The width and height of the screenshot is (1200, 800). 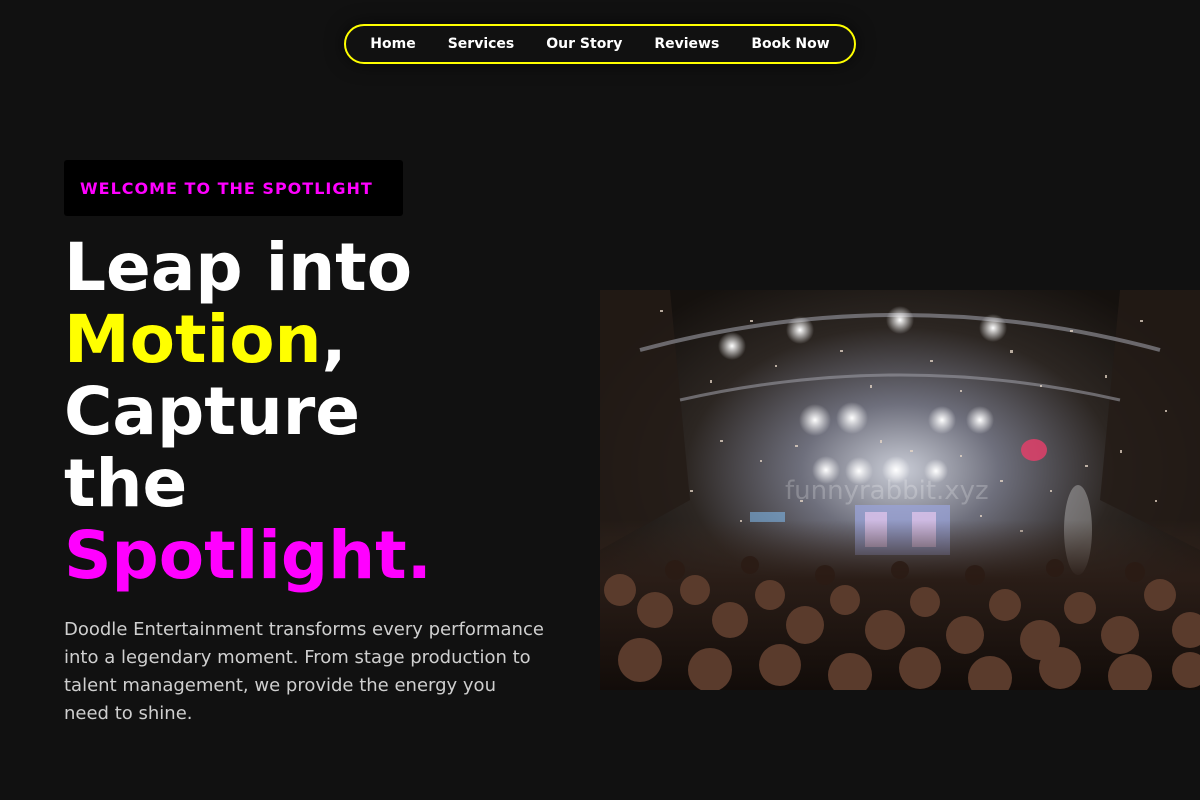 I want to click on top-navigation: Home Services Our Story Reviews Book Now, so click(x=600, y=44).